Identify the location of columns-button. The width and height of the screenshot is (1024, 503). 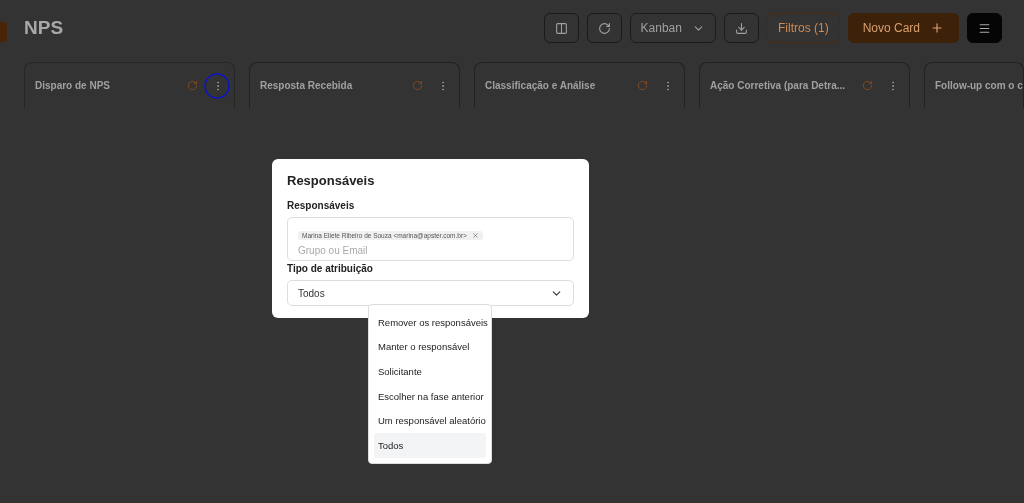
(561, 28).